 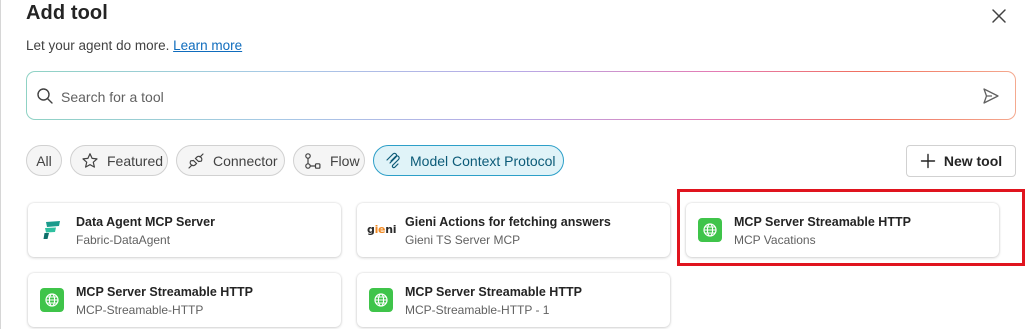 What do you see at coordinates (508, 222) in the screenshot?
I see `tool-card-title: Gieni Actions for fetching answers` at bounding box center [508, 222].